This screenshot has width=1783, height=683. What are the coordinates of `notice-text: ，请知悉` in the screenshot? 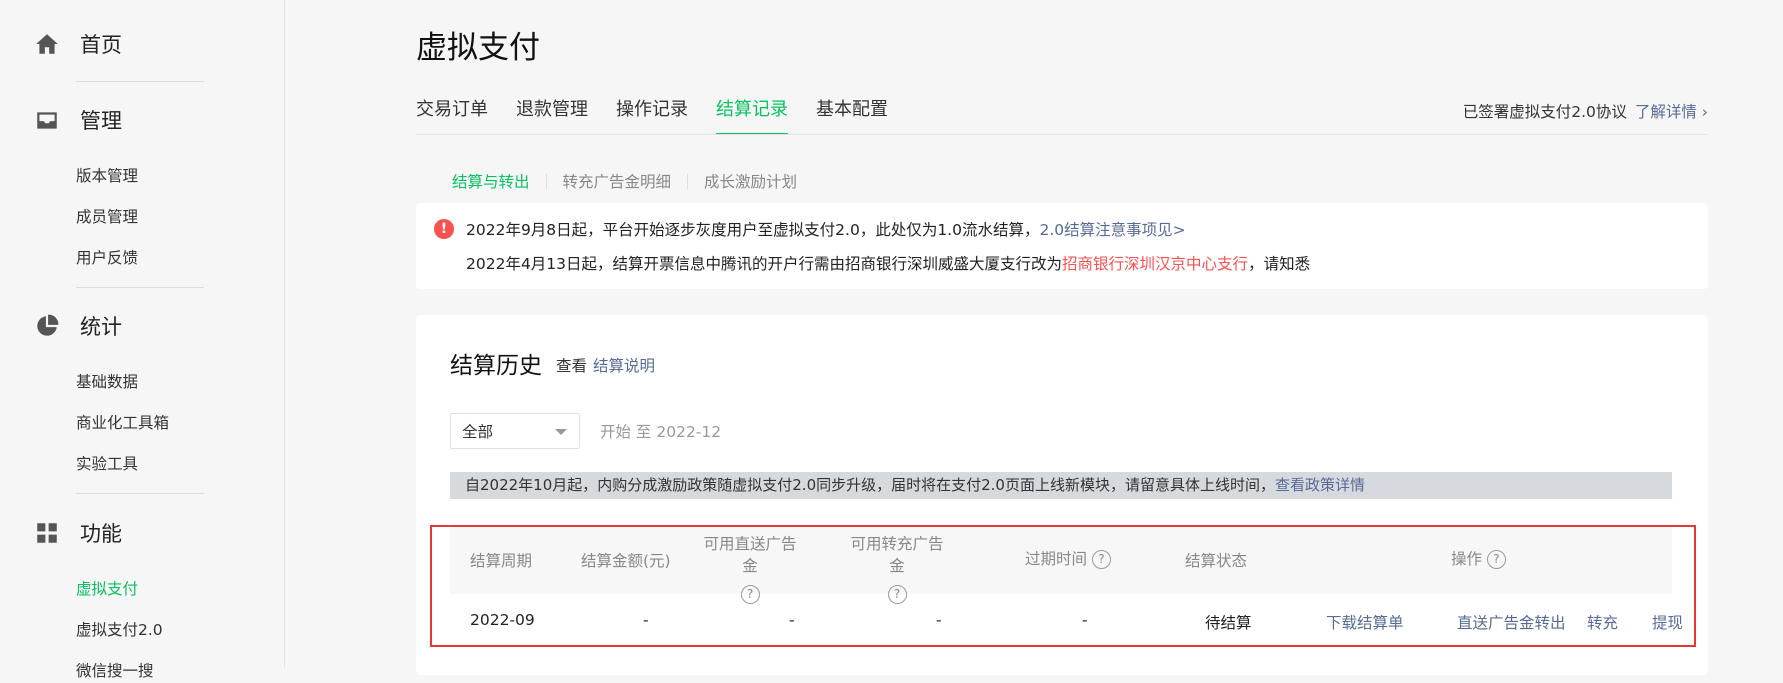 It's located at (1279, 264).